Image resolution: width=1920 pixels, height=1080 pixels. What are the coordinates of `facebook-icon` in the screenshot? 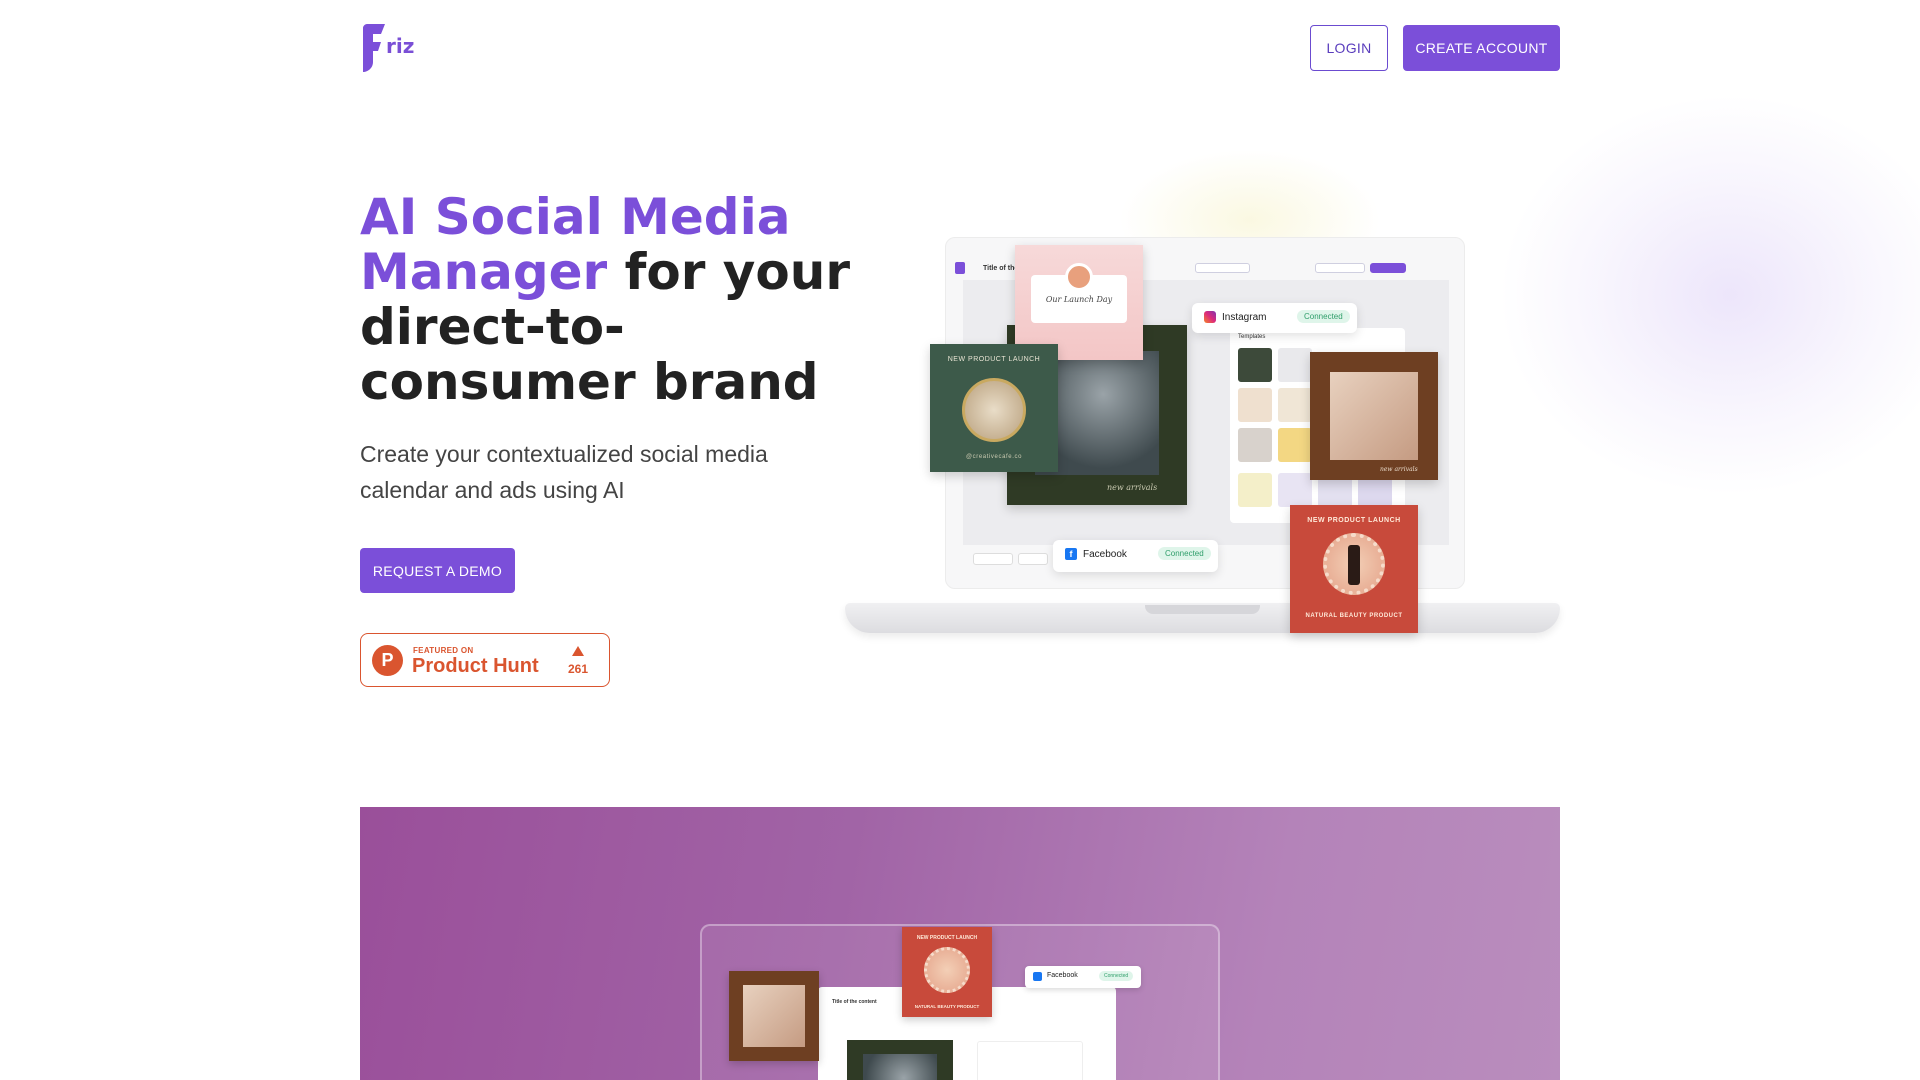 It's located at (1037, 976).